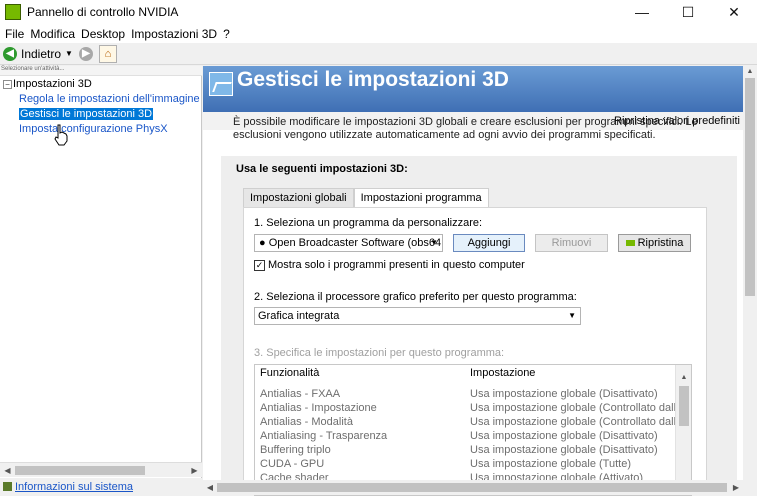 The image size is (757, 496). What do you see at coordinates (489, 243) in the screenshot?
I see `add-program-button: Aggiungi` at bounding box center [489, 243].